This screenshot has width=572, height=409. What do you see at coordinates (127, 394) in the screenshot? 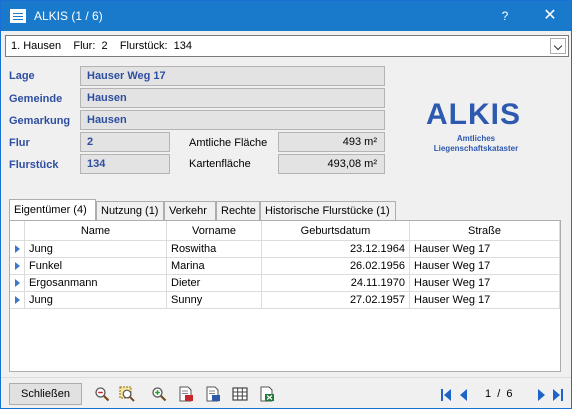
I see `zoom-to-parcel-icon` at bounding box center [127, 394].